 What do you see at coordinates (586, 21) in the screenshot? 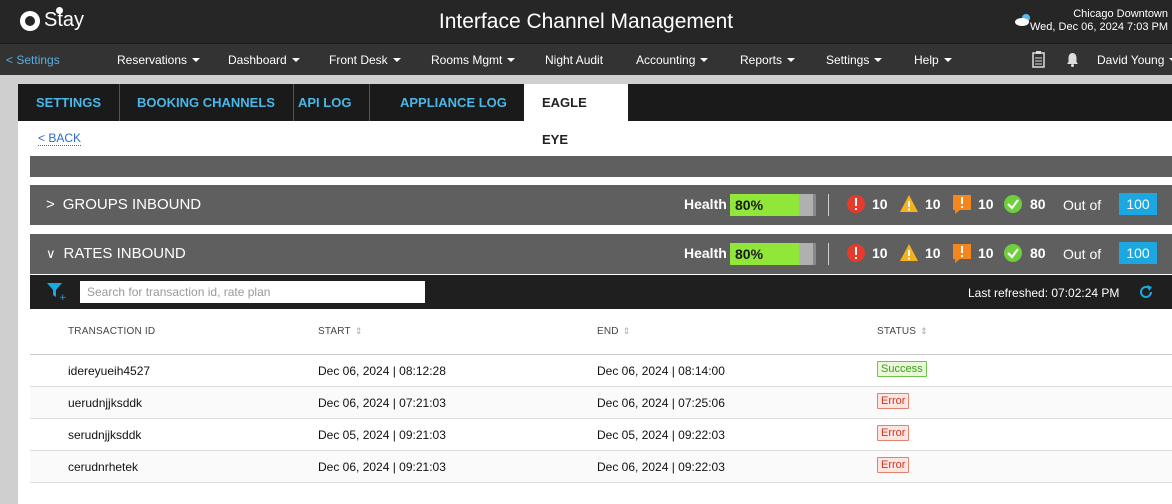
I see `page-title: Interface Channel Management` at bounding box center [586, 21].